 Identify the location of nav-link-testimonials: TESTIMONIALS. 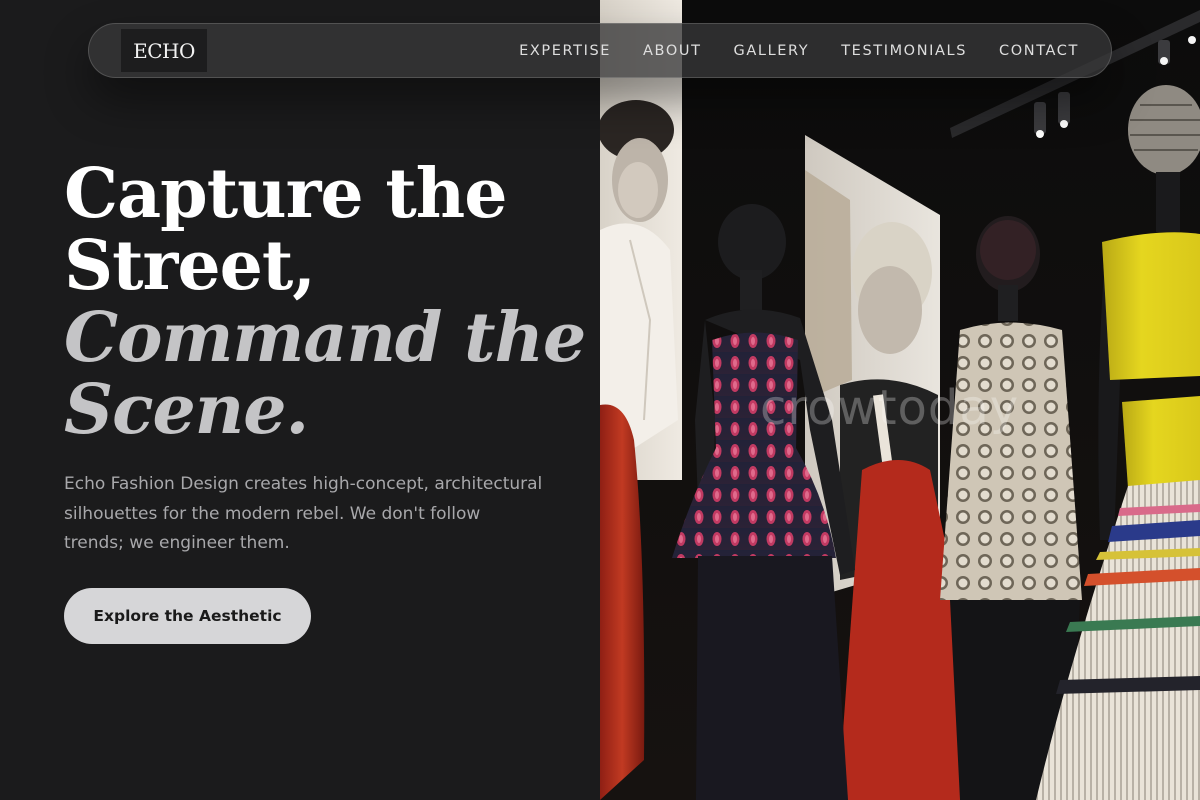
(904, 51).